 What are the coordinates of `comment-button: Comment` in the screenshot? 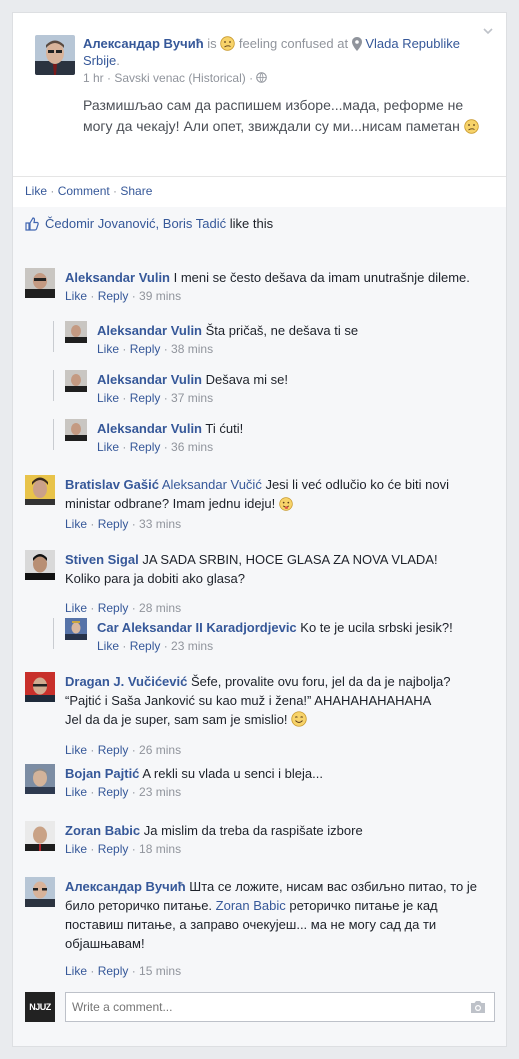 It's located at (84, 191).